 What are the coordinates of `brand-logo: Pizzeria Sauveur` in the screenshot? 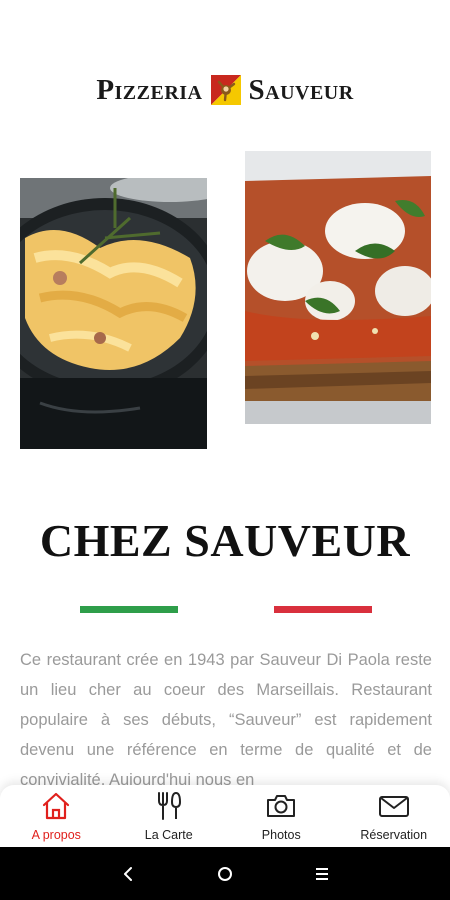 It's located at (225, 90).